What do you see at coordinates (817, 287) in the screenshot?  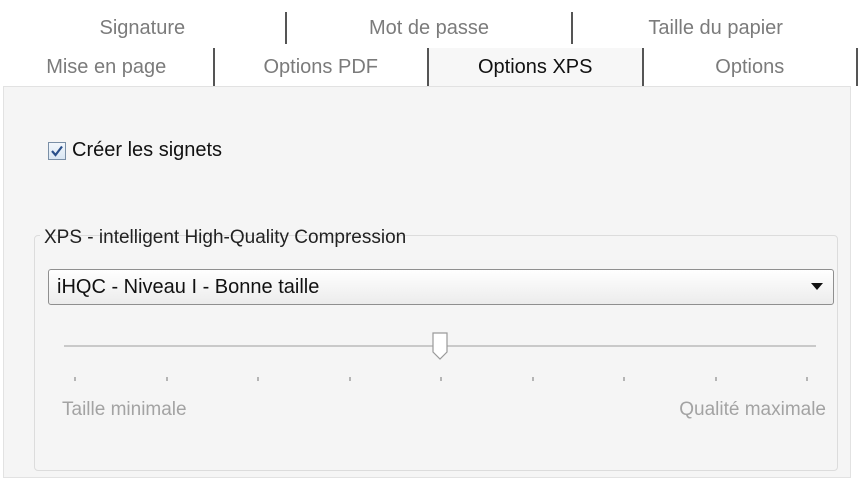 I see `chevron-down-icon` at bounding box center [817, 287].